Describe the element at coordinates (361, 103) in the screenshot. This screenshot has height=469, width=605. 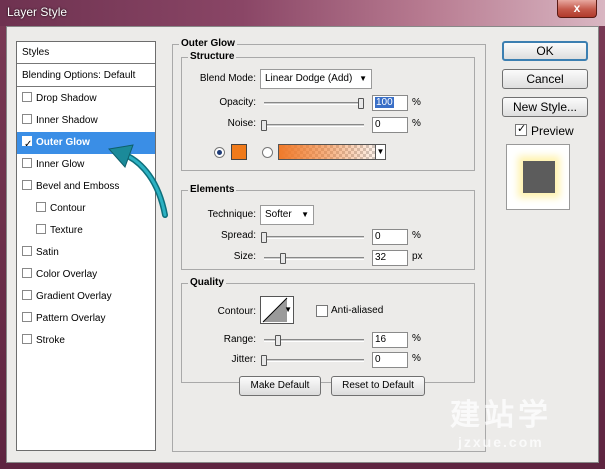
I see `opacity-slider-thumb` at that location.